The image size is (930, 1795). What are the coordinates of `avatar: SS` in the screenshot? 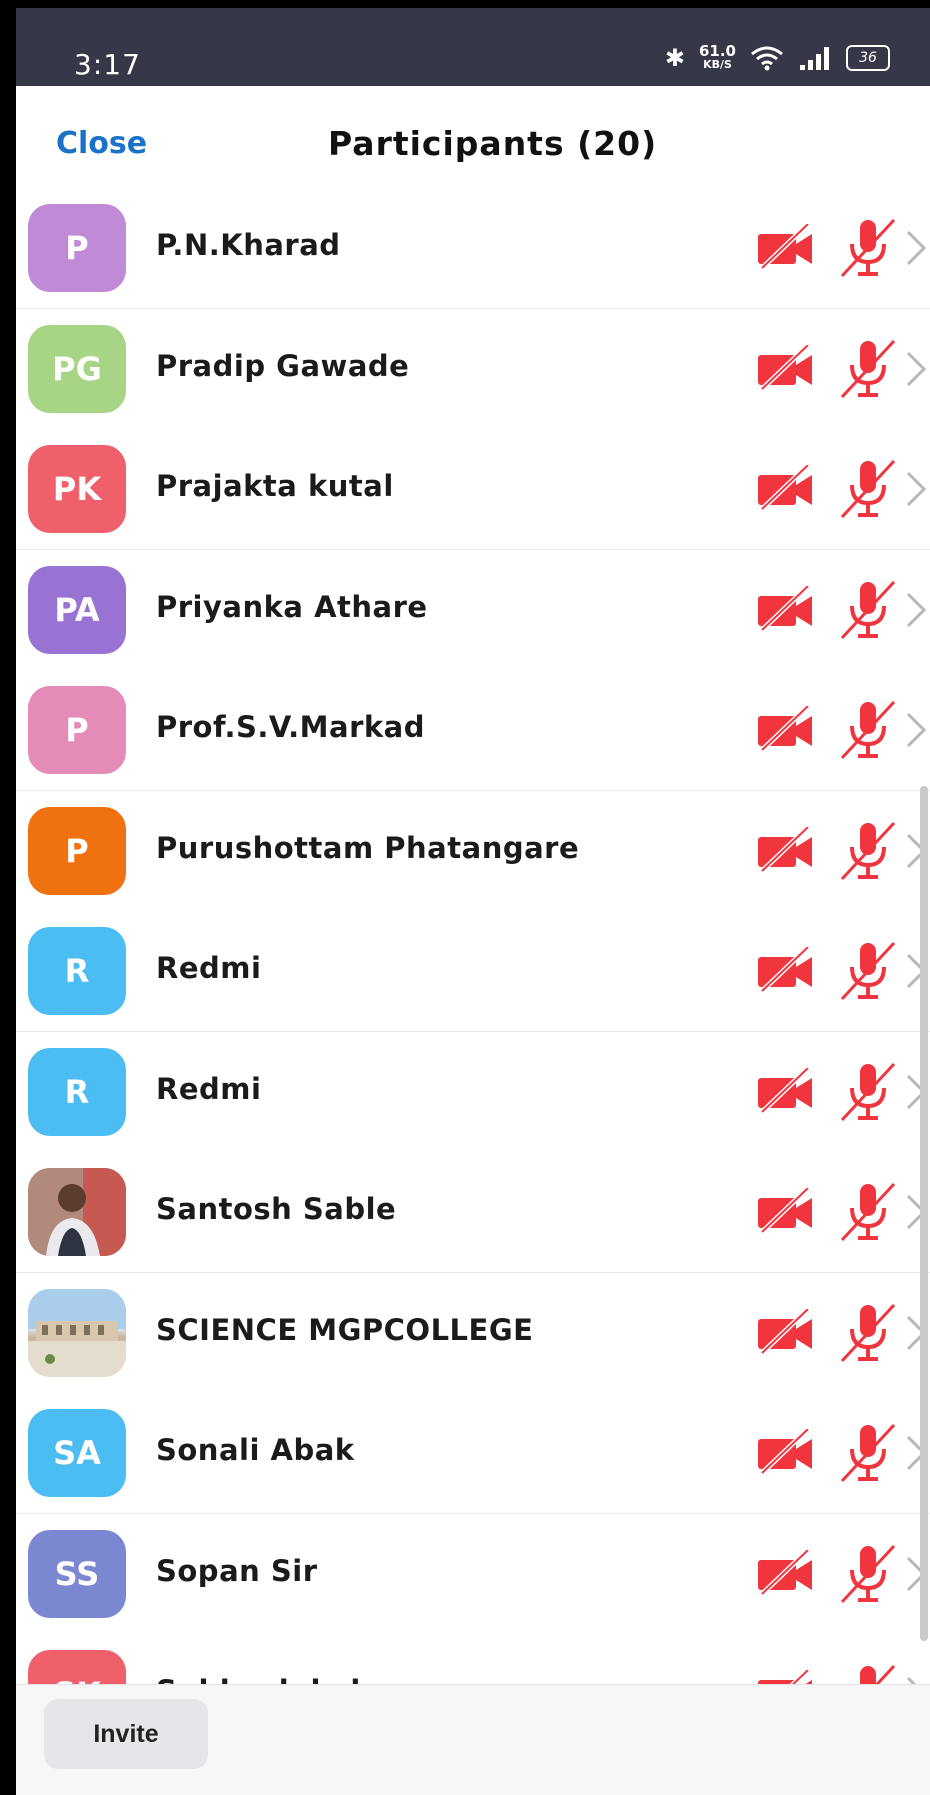 It's located at (77, 1573).